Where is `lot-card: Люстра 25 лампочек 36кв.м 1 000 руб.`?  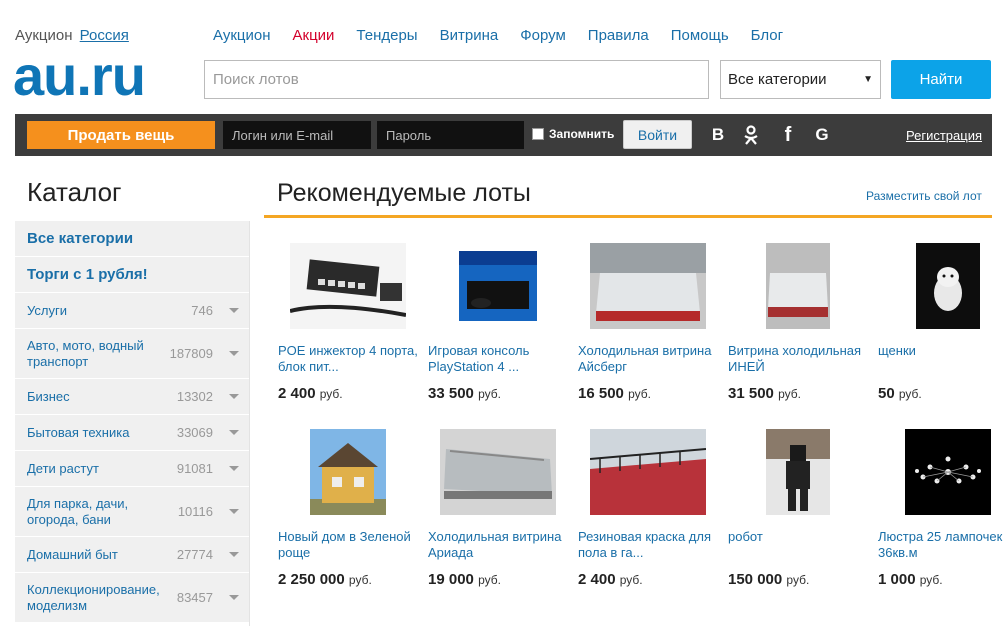
lot-card: Люстра 25 лампочек 36кв.м 1 000 руб. is located at coordinates (943, 508).